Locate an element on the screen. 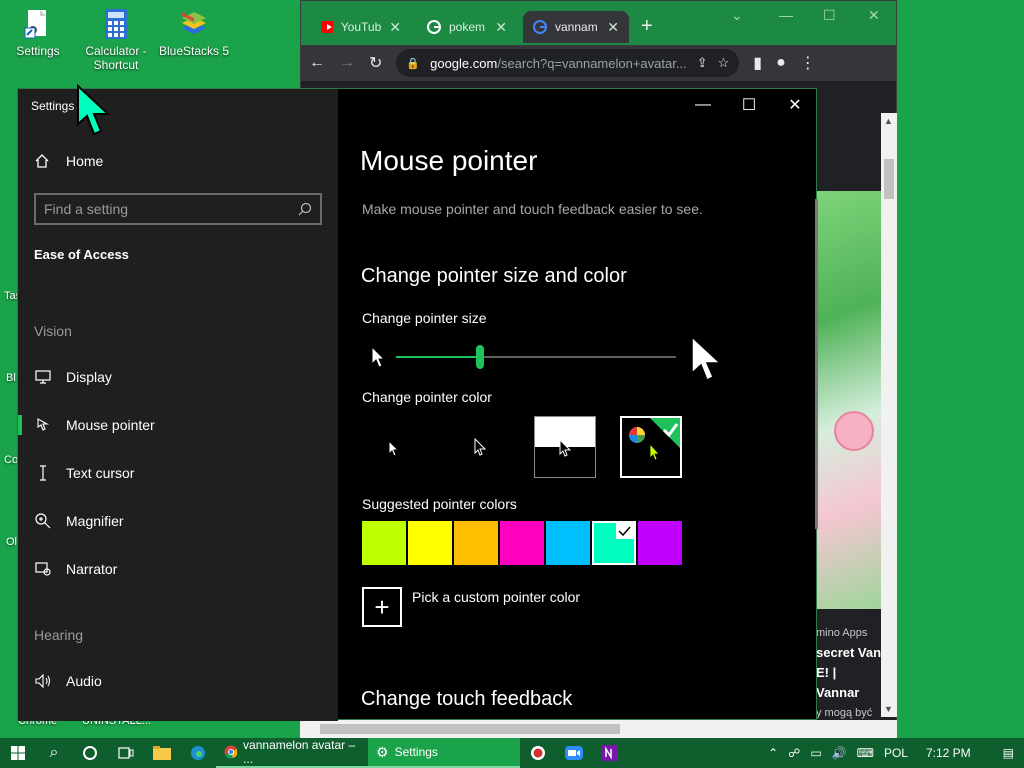  custom-color-picker: + Pick a custom pointer color is located at coordinates (471, 607).